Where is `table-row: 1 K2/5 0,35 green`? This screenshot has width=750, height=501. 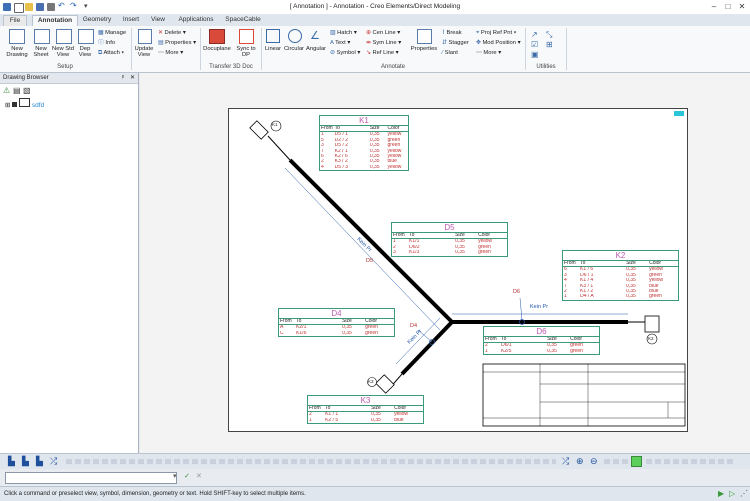
table-row: 1 K2/5 0,35 green is located at coordinates (541, 351).